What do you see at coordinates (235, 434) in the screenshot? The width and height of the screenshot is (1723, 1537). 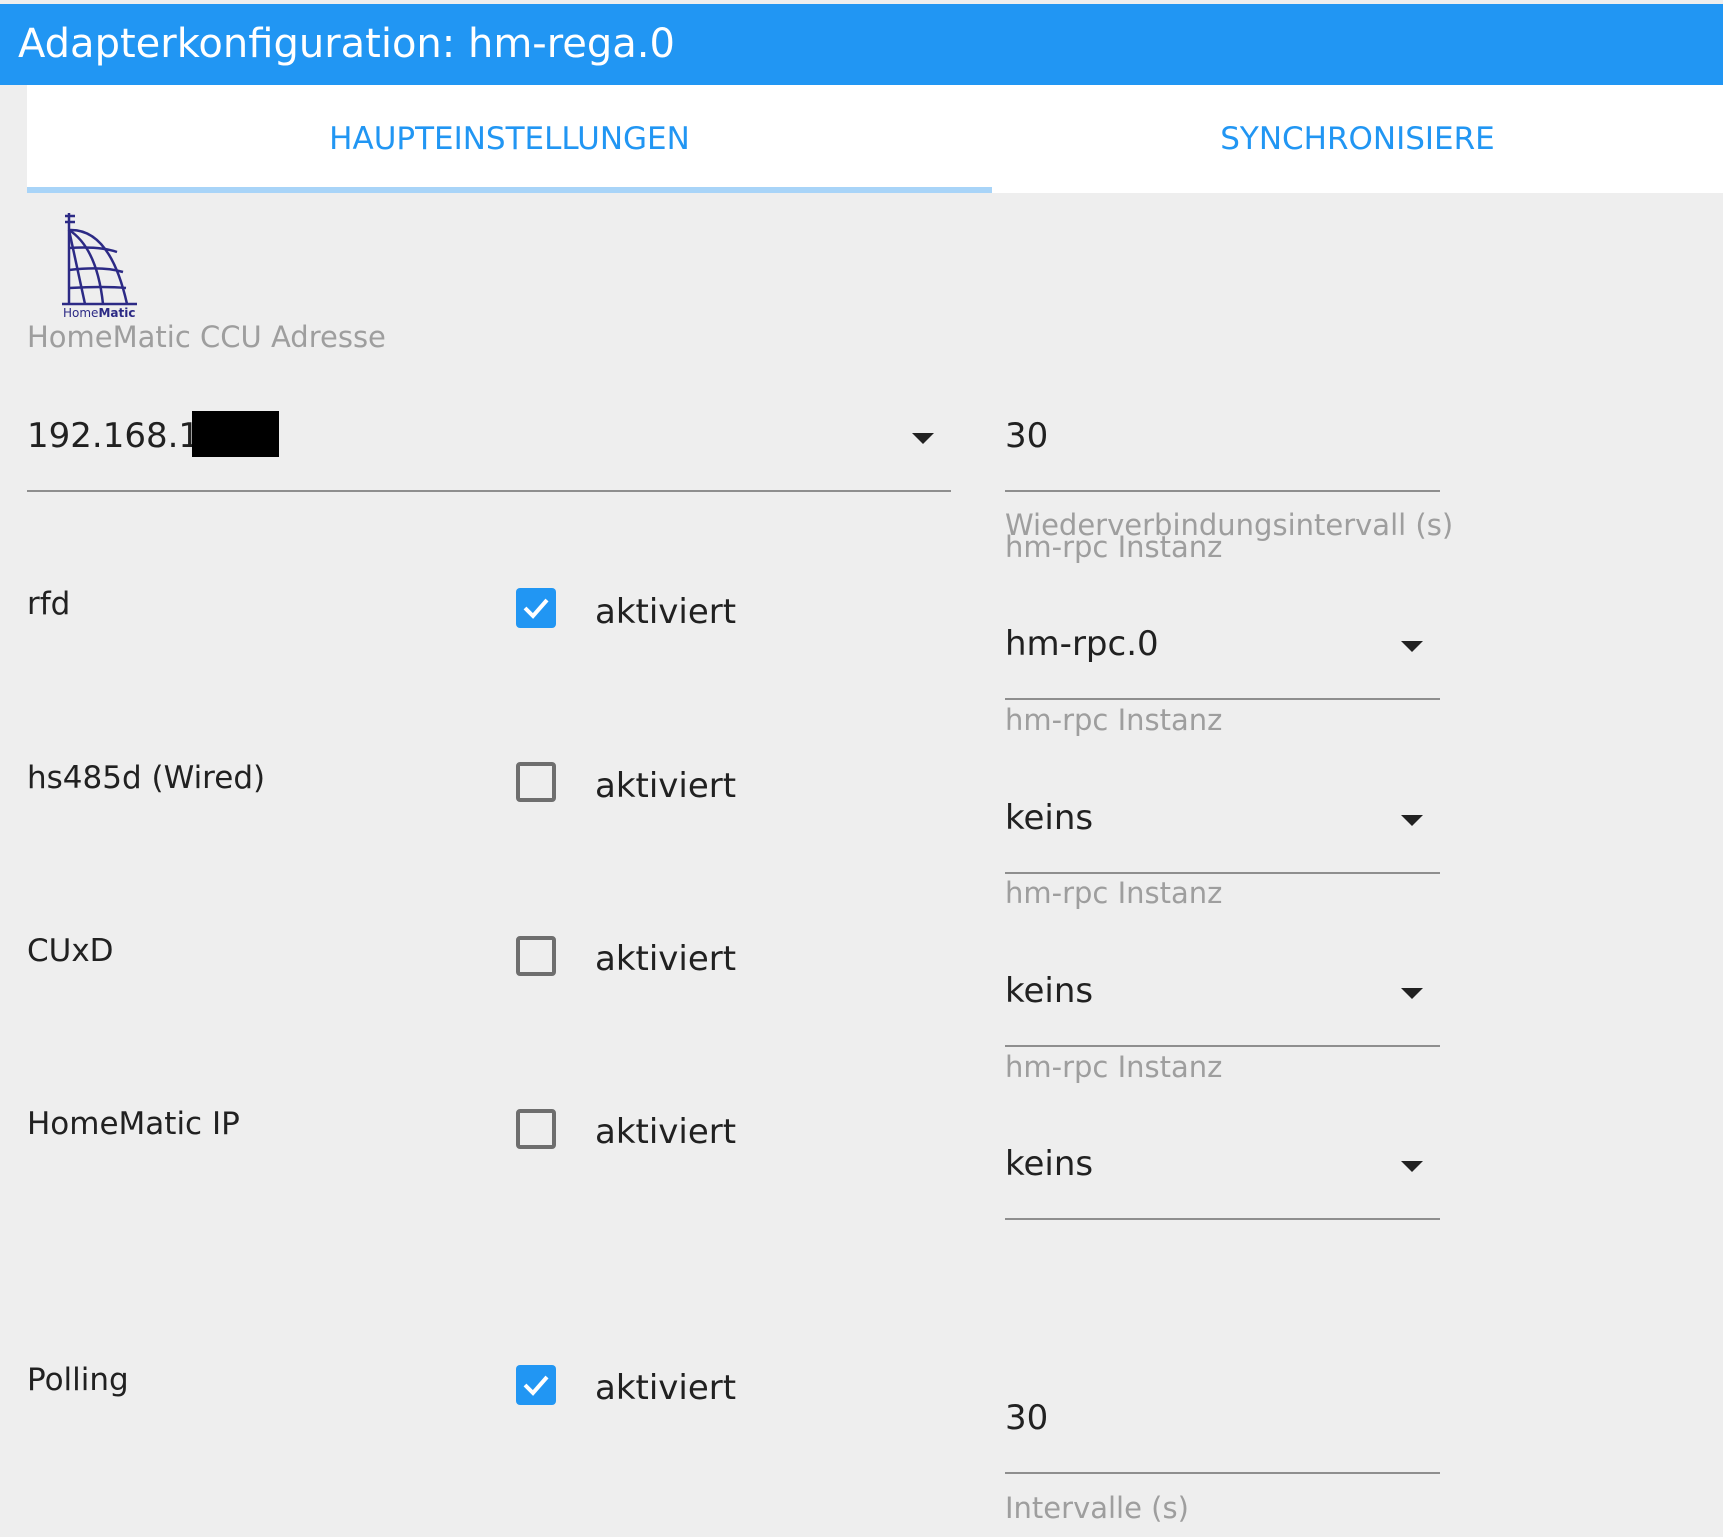 I see `redaction-block` at bounding box center [235, 434].